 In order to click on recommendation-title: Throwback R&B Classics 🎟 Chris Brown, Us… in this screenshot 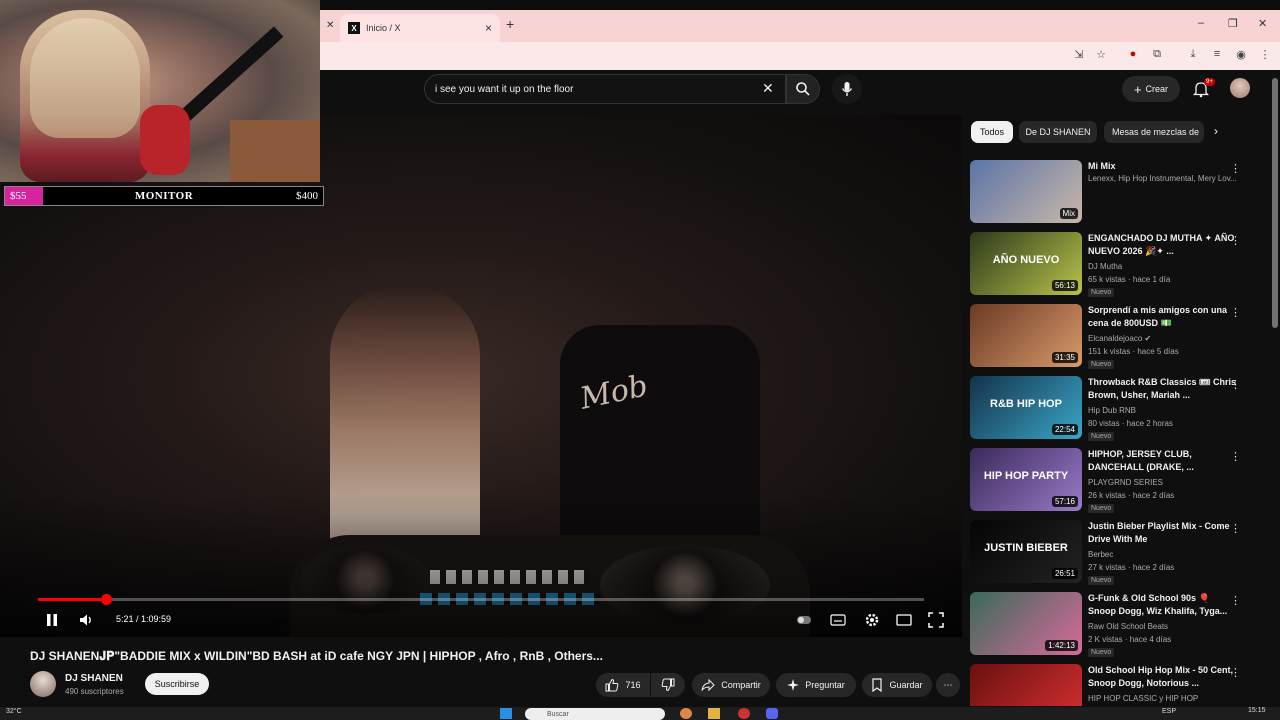, I will do `click(1162, 389)`.